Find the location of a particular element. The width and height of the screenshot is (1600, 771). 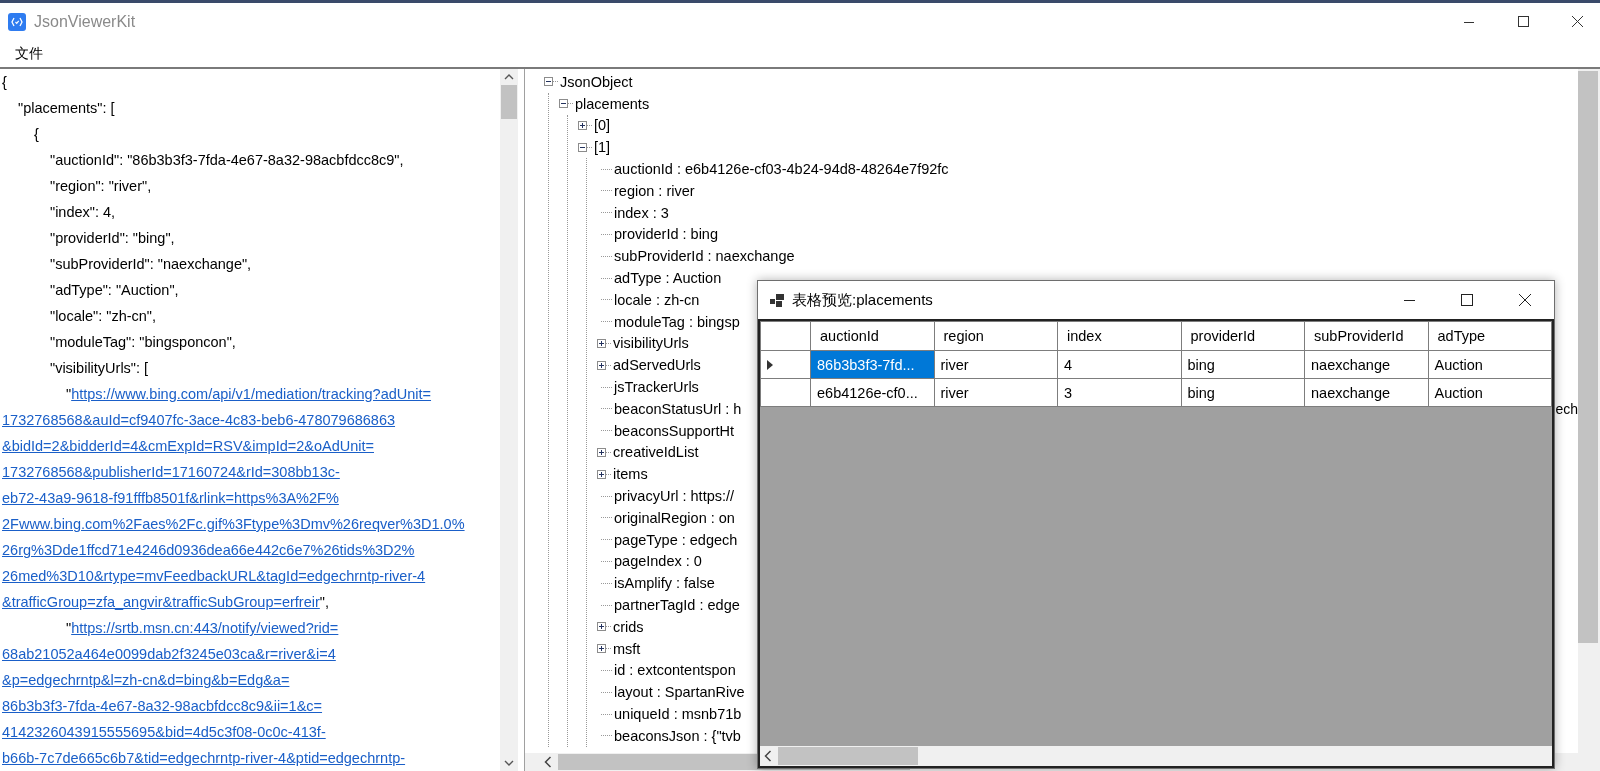

tree-node: providerId : bing is located at coordinates (666, 234).